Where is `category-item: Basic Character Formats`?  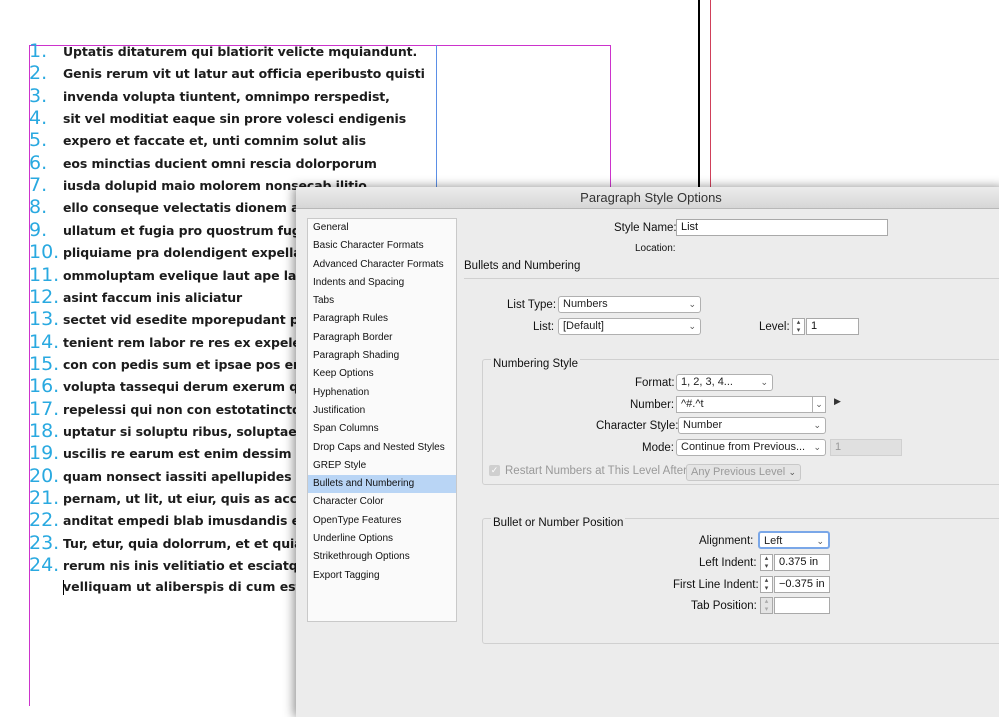
category-item: Basic Character Formats is located at coordinates (382, 246).